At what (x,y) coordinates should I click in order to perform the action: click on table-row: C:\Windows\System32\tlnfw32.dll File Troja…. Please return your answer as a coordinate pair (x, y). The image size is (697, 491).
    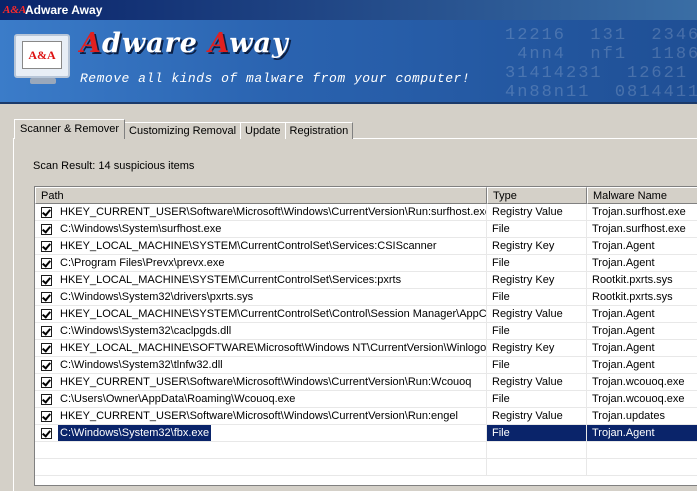
    Looking at the image, I should click on (366, 365).